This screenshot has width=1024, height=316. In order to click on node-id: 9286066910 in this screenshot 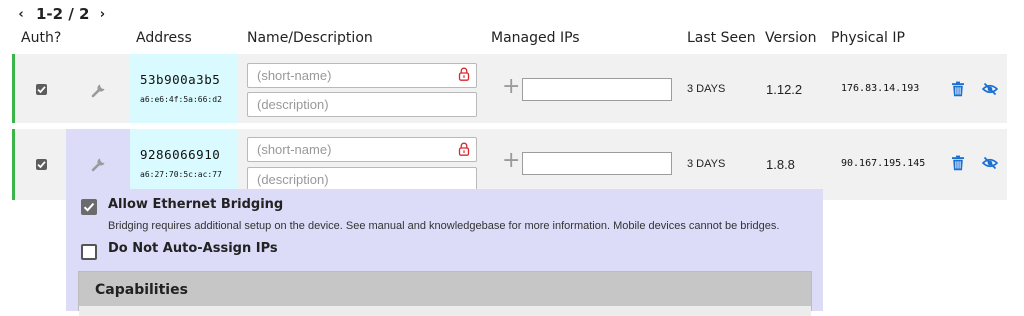, I will do `click(180, 154)`.